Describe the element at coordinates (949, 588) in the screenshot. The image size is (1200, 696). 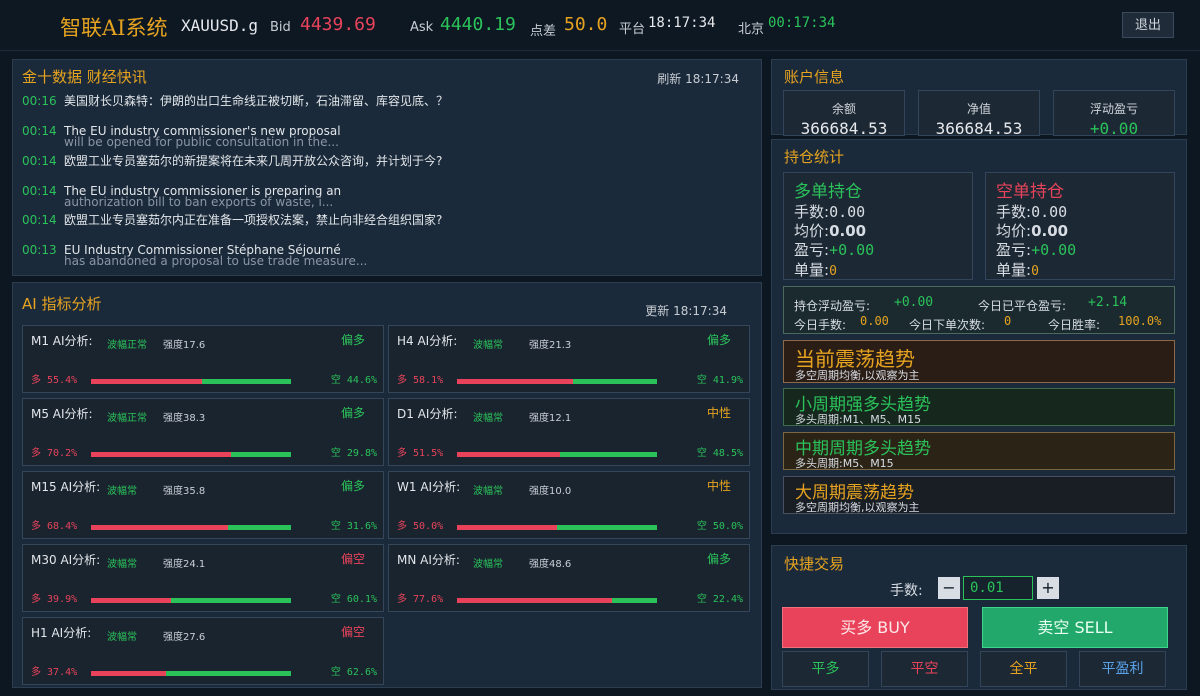
I see `lots-decrease-button: −` at that location.